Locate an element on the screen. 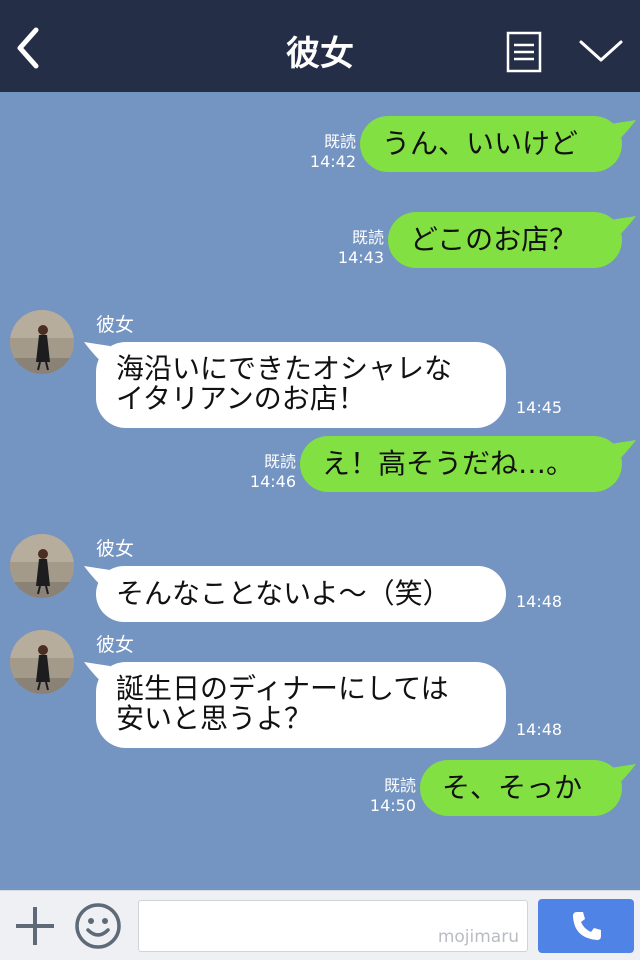  message-bubble-received: そんなことないよ～（笑） is located at coordinates (301, 594).